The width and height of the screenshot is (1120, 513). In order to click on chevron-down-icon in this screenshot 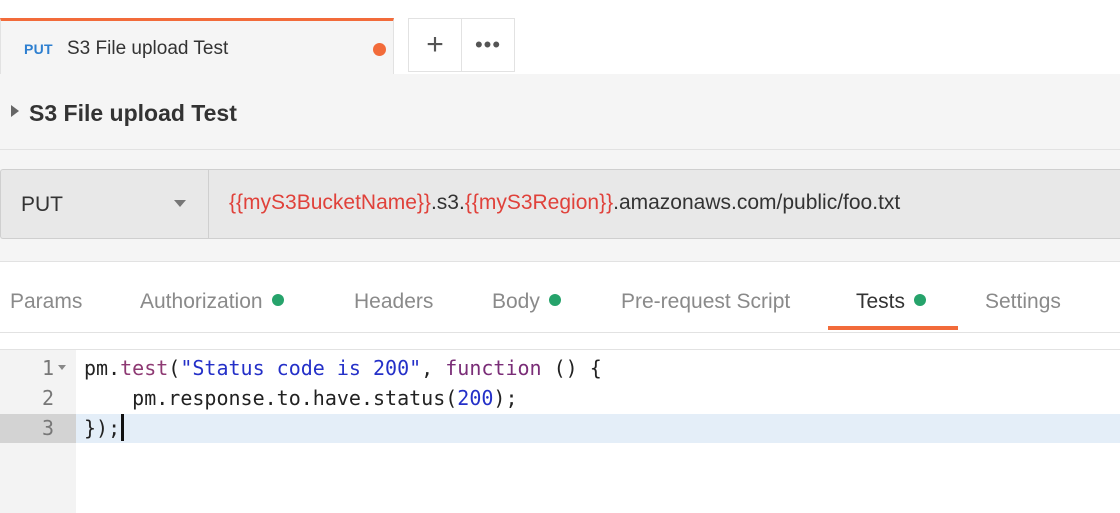, I will do `click(180, 203)`.